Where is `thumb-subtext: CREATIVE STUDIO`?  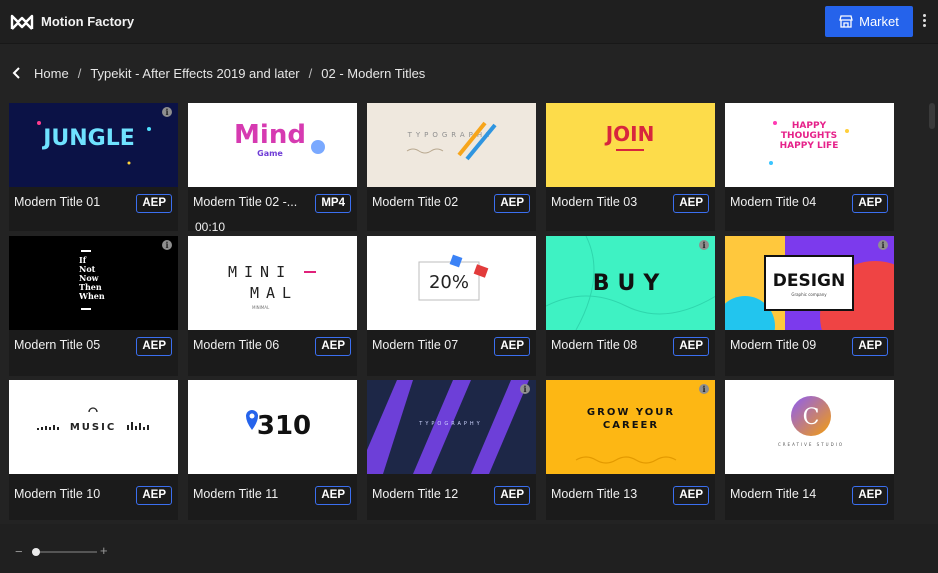 thumb-subtext: CREATIVE STUDIO is located at coordinates (811, 444).